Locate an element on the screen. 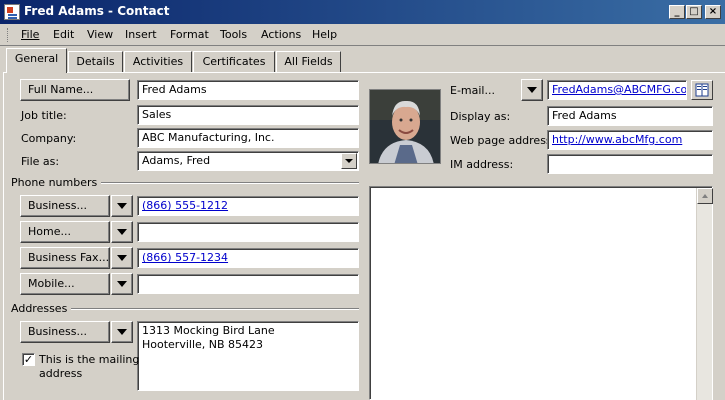 Image resolution: width=725 pixels, height=400 pixels. address-book-icon is located at coordinates (702, 90).